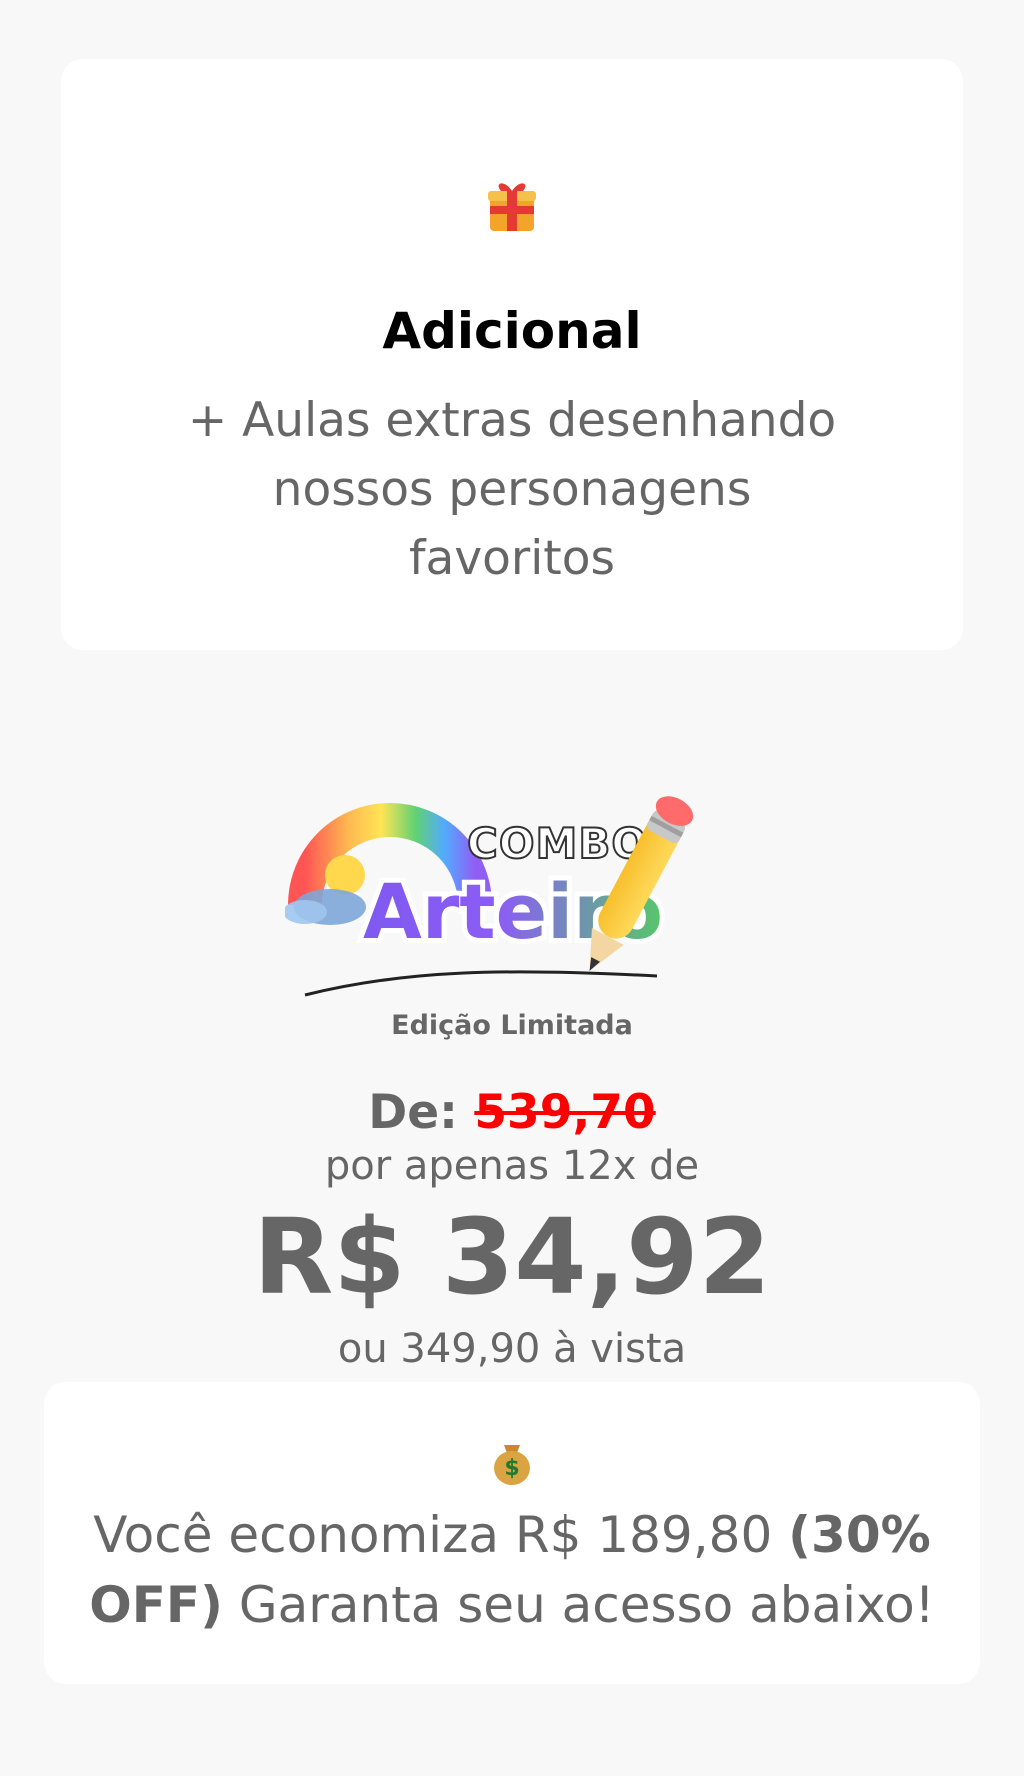  Describe the element at coordinates (512, 331) in the screenshot. I see `addon-title: Adicional` at that location.